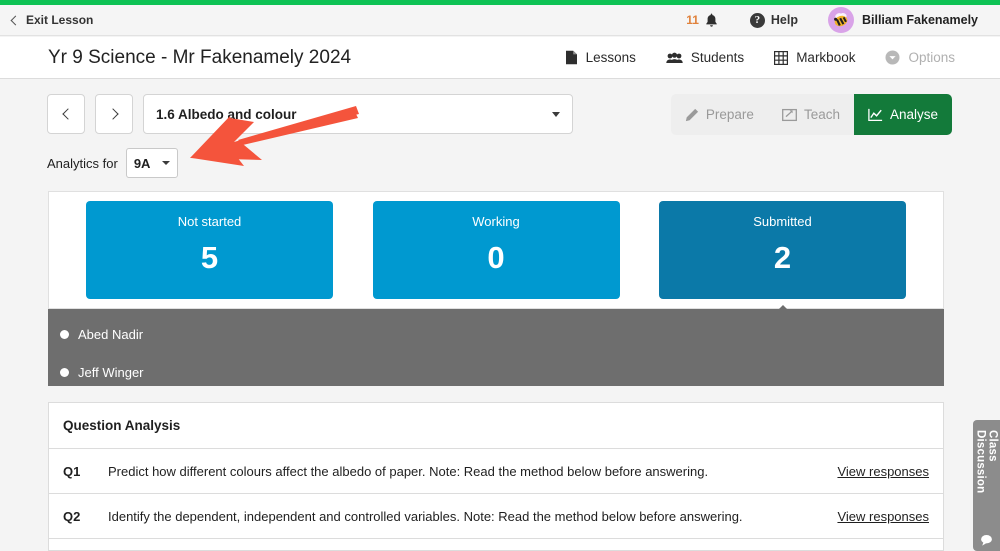 The image size is (1000, 551). Describe the element at coordinates (875, 115) in the screenshot. I see `line-chart-icon` at that location.